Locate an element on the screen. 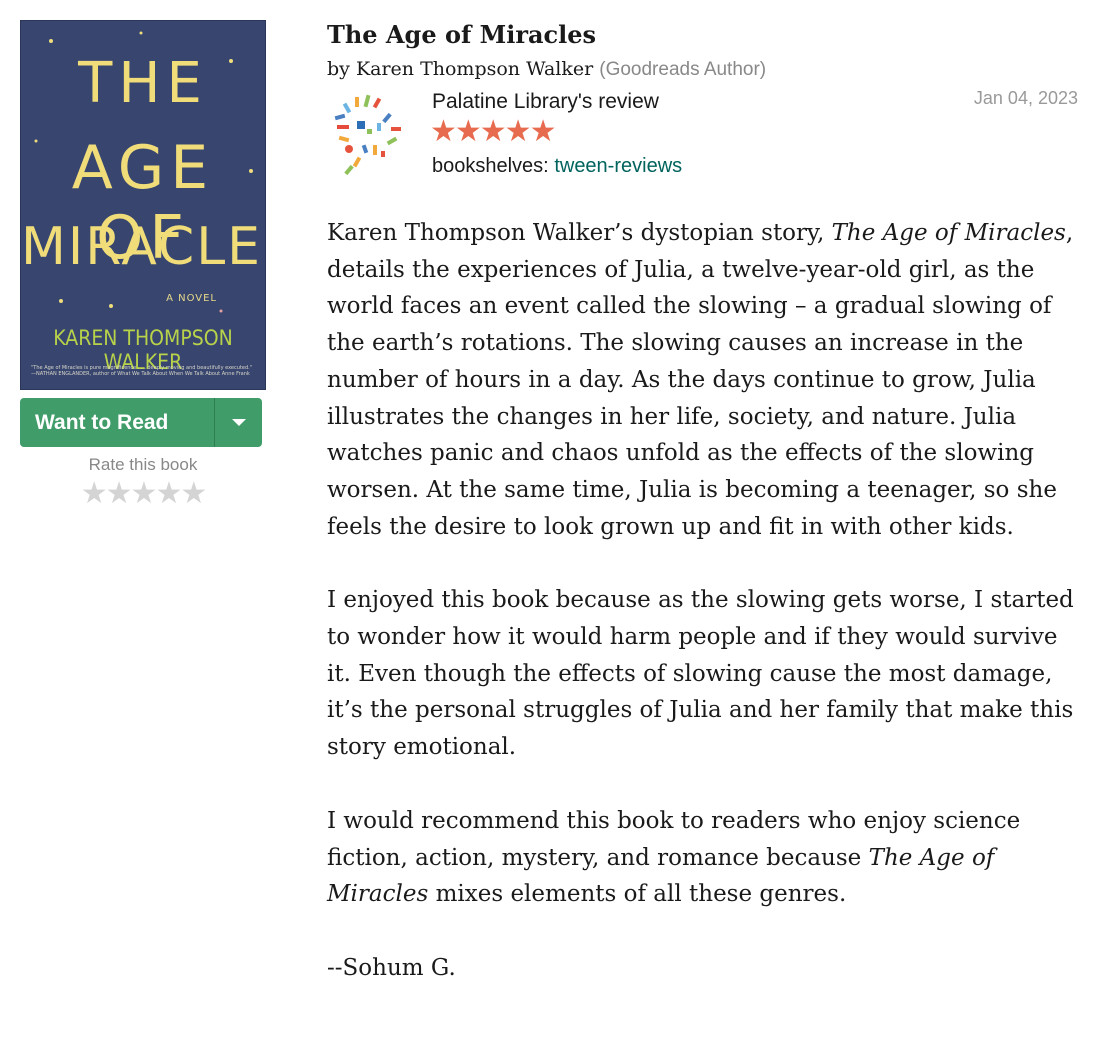 Image resolution: width=1108 pixels, height=1038 pixels. cover-title-line-1: THE is located at coordinates (143, 83).